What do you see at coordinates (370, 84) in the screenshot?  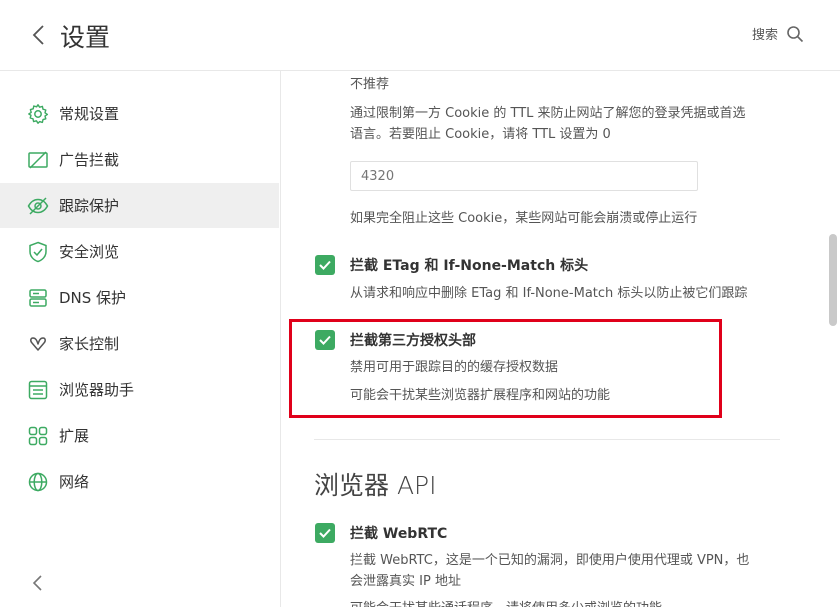 I see `cookie-ttl-warning: 不推荐` at bounding box center [370, 84].